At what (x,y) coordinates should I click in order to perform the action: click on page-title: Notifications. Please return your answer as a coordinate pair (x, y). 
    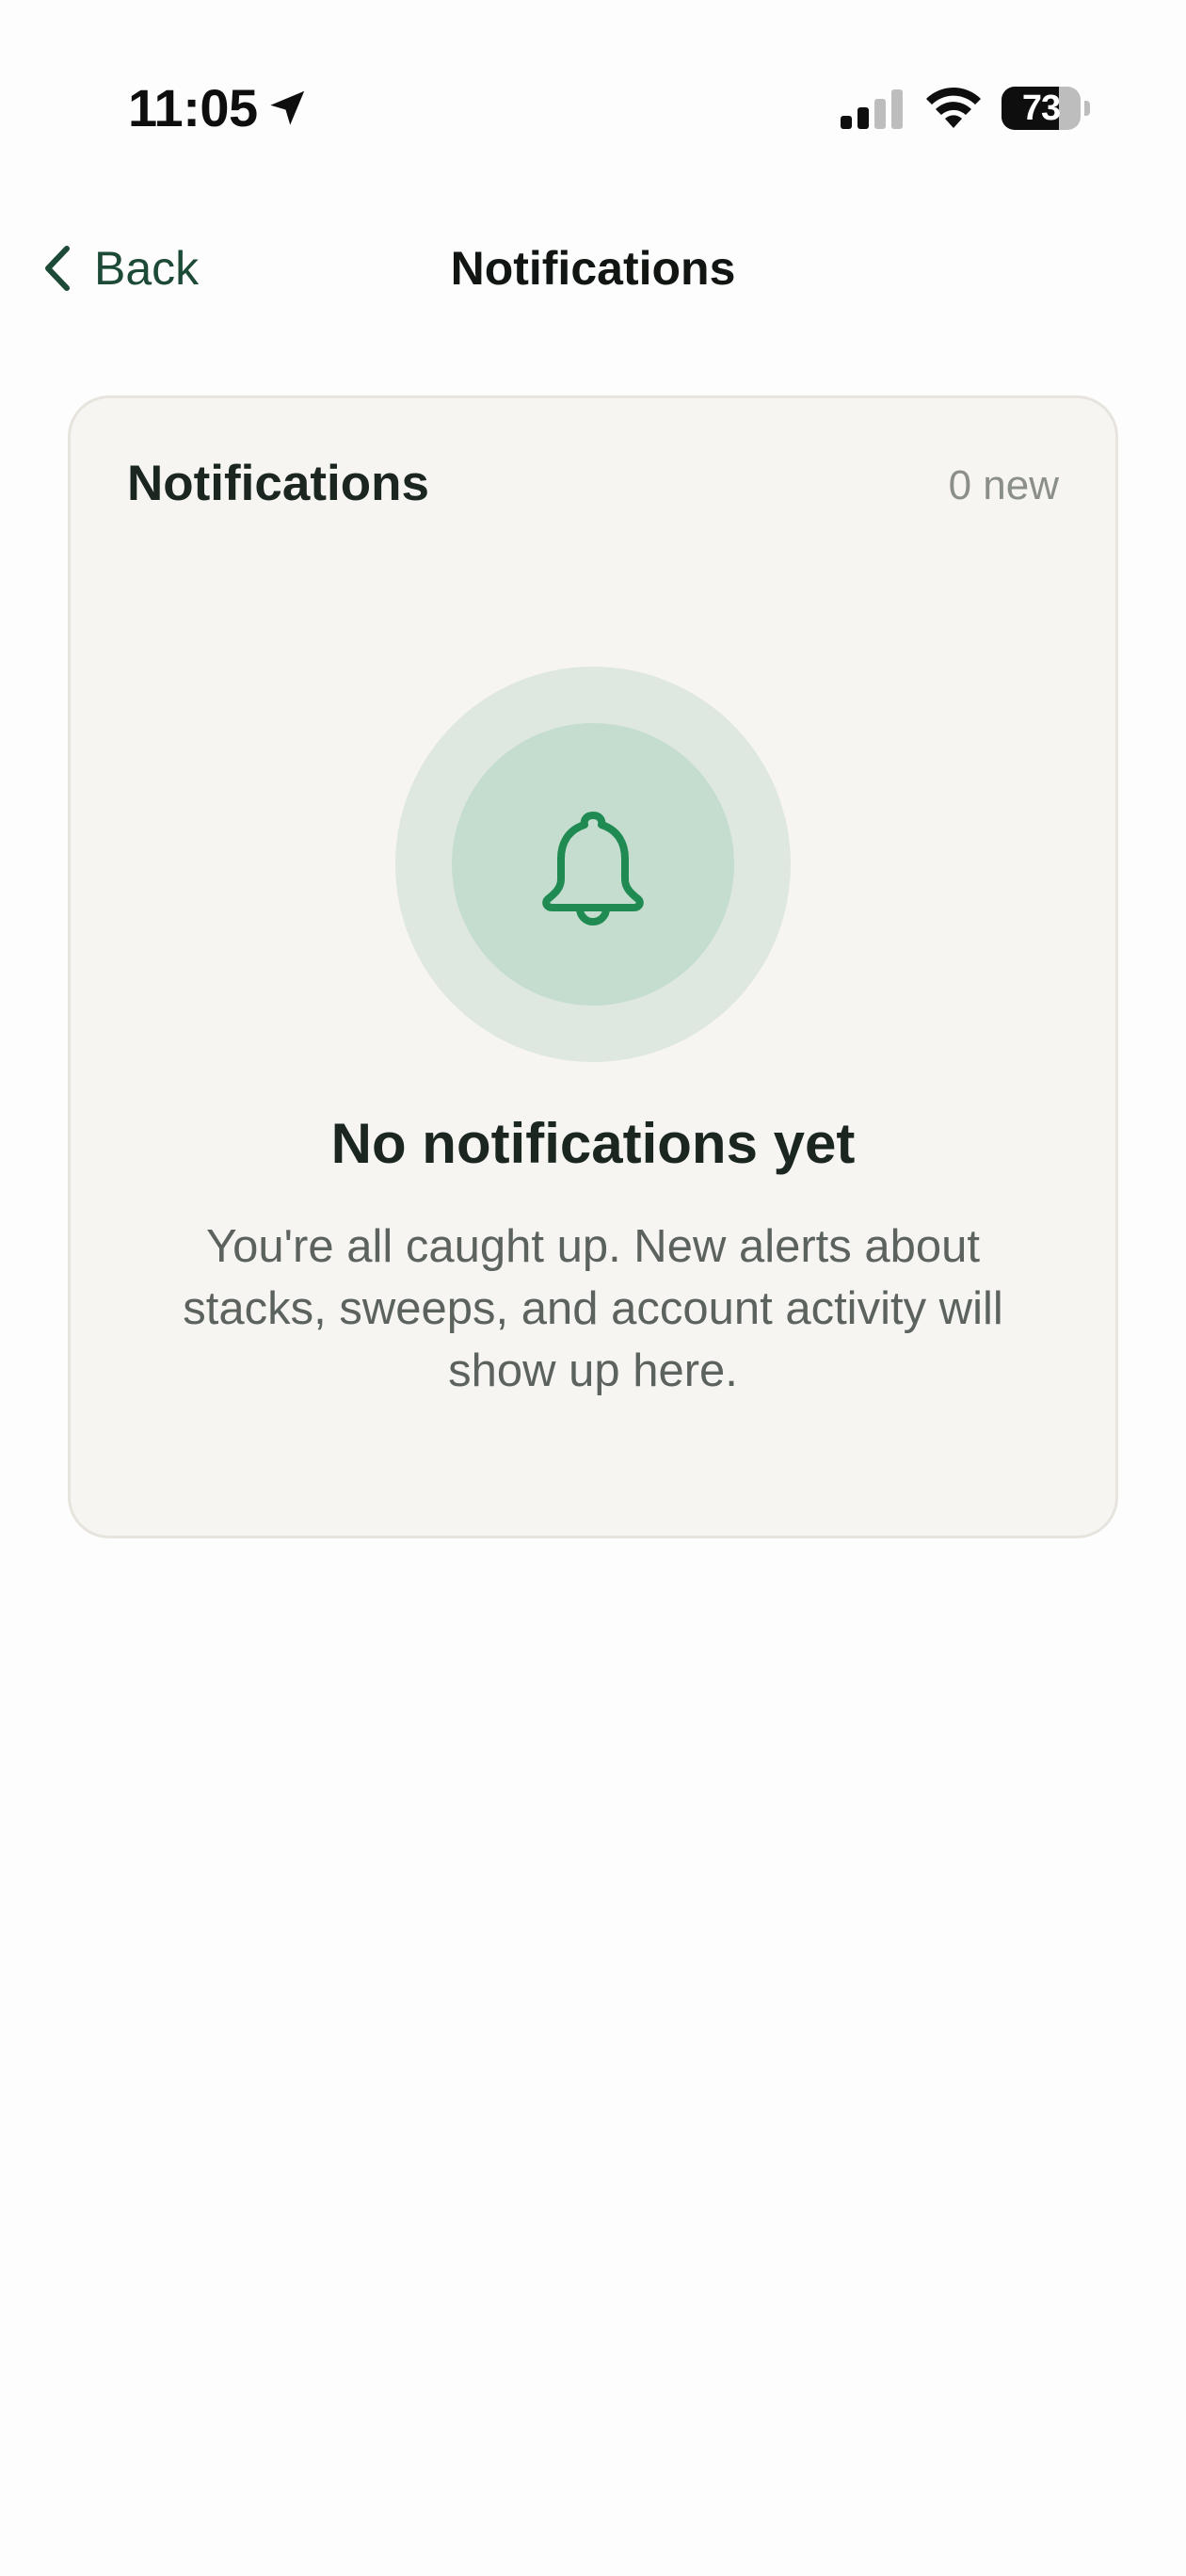
    Looking at the image, I should click on (593, 268).